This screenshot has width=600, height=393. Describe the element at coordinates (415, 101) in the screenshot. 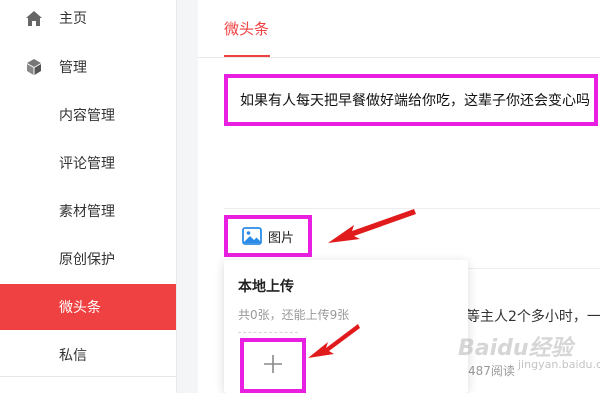

I see `post-text: 如果有人每天把早餐做好端给你吃，这辈子你还会变心吗` at that location.